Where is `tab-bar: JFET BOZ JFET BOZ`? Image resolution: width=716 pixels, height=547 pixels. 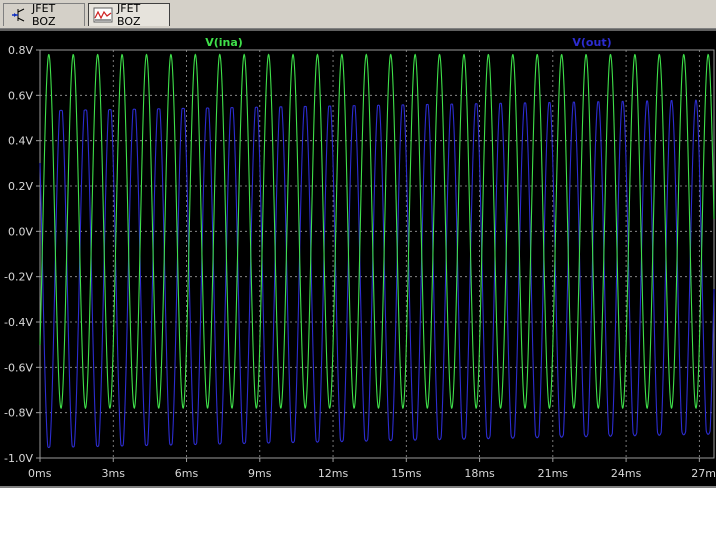
tab-bar: JFET BOZ JFET BOZ is located at coordinates (358, 14).